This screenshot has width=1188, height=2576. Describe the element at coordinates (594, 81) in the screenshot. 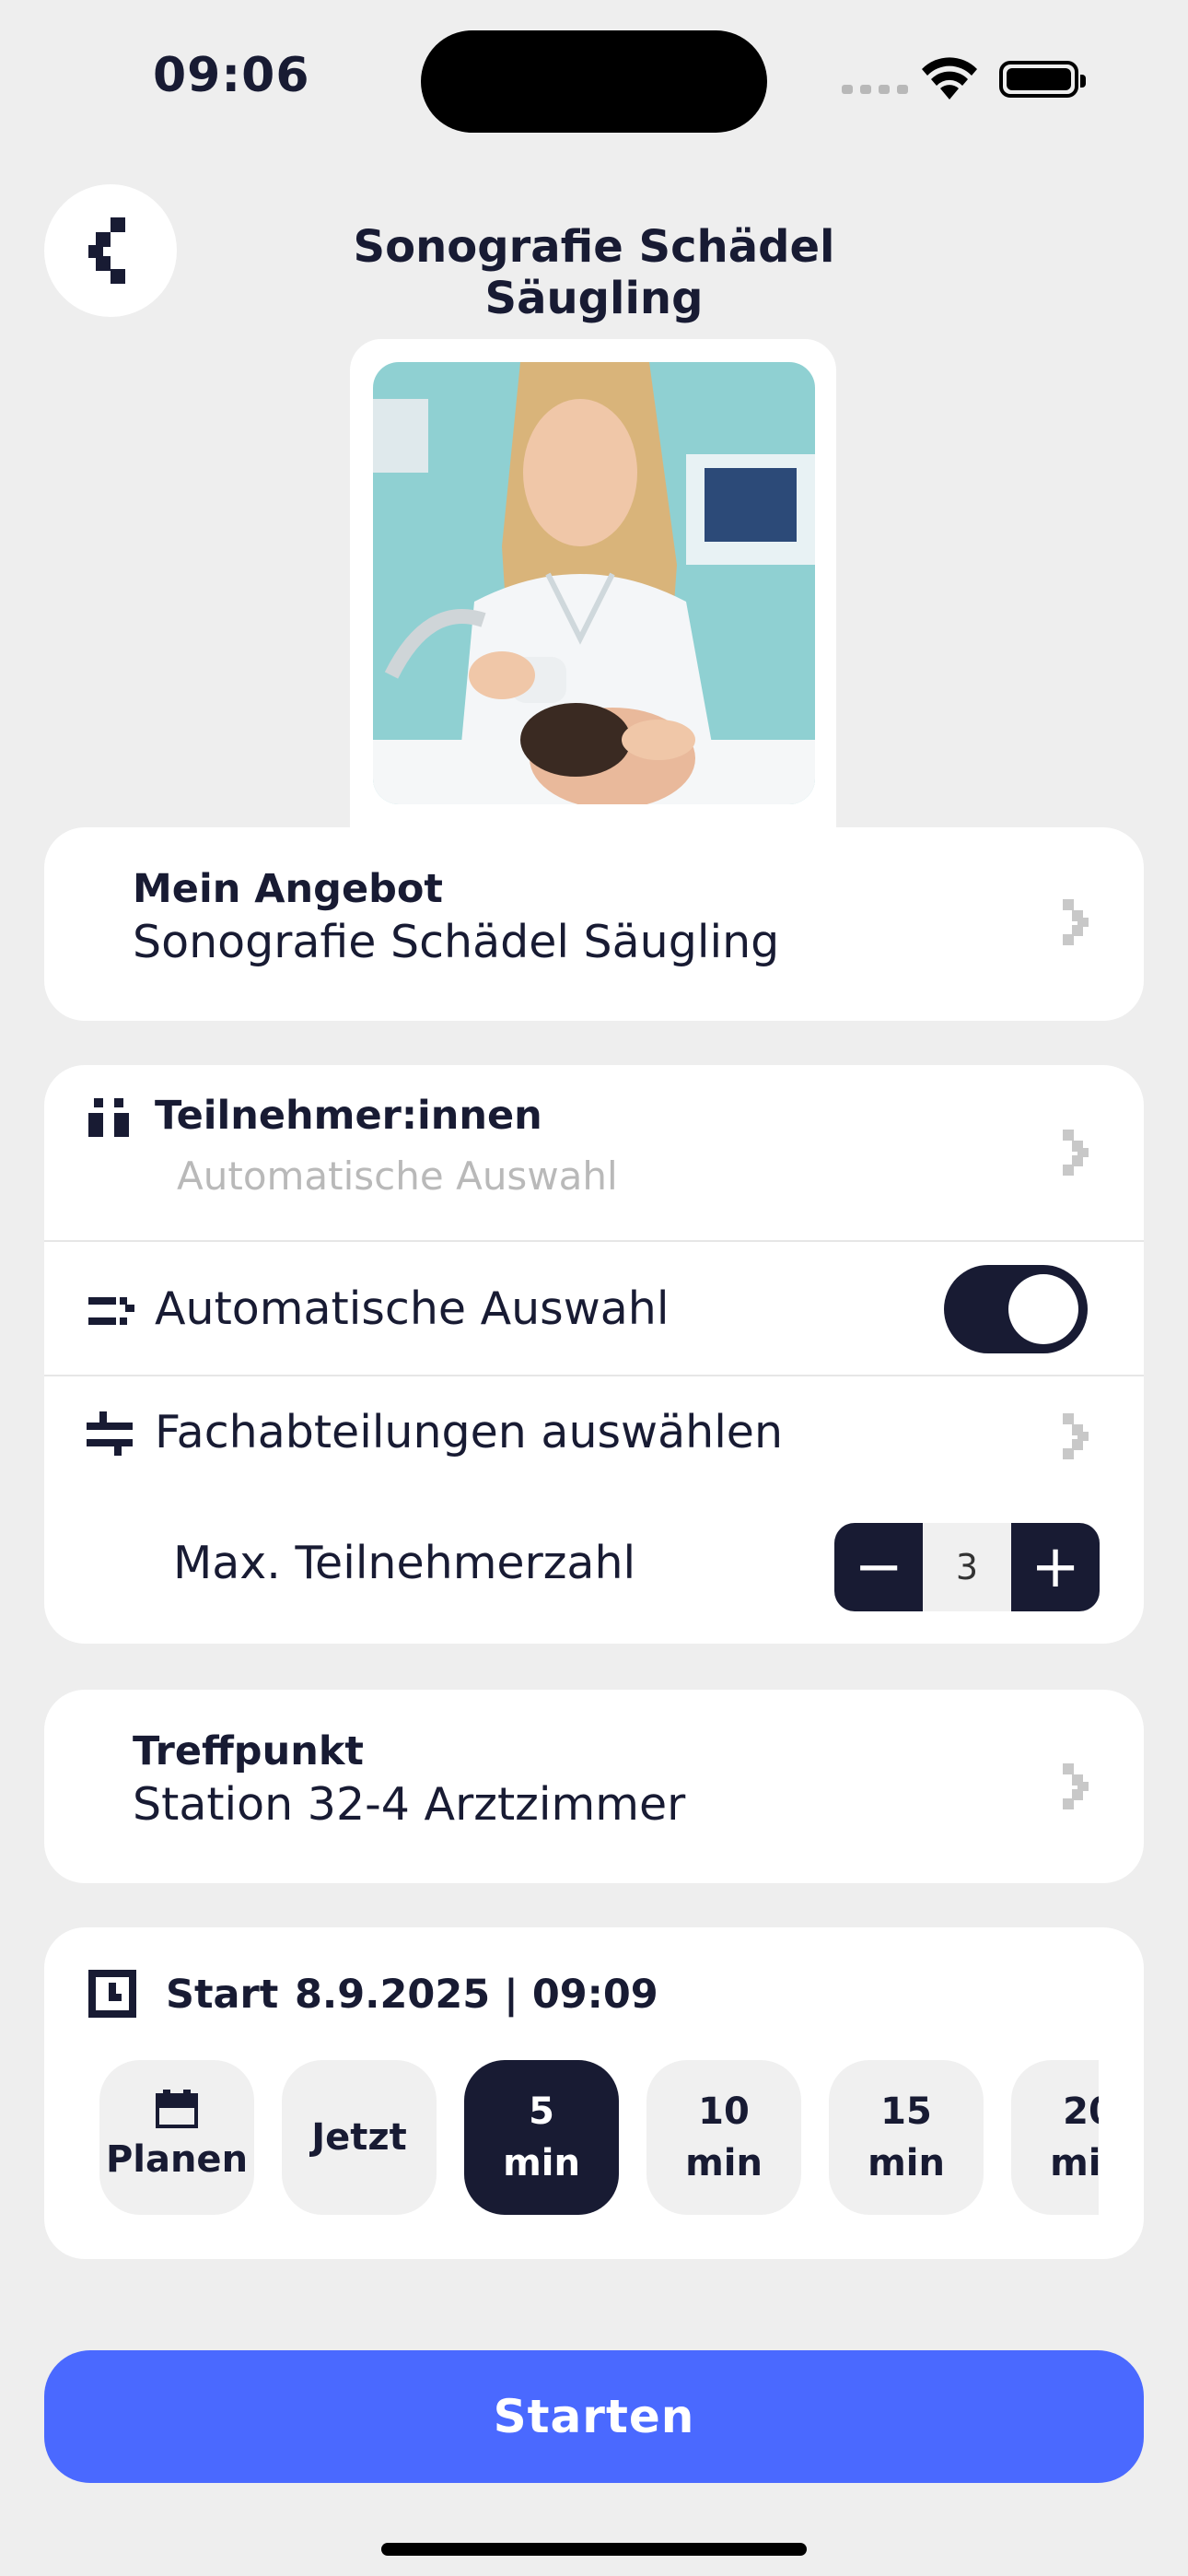

I see `dynamic-island` at that location.